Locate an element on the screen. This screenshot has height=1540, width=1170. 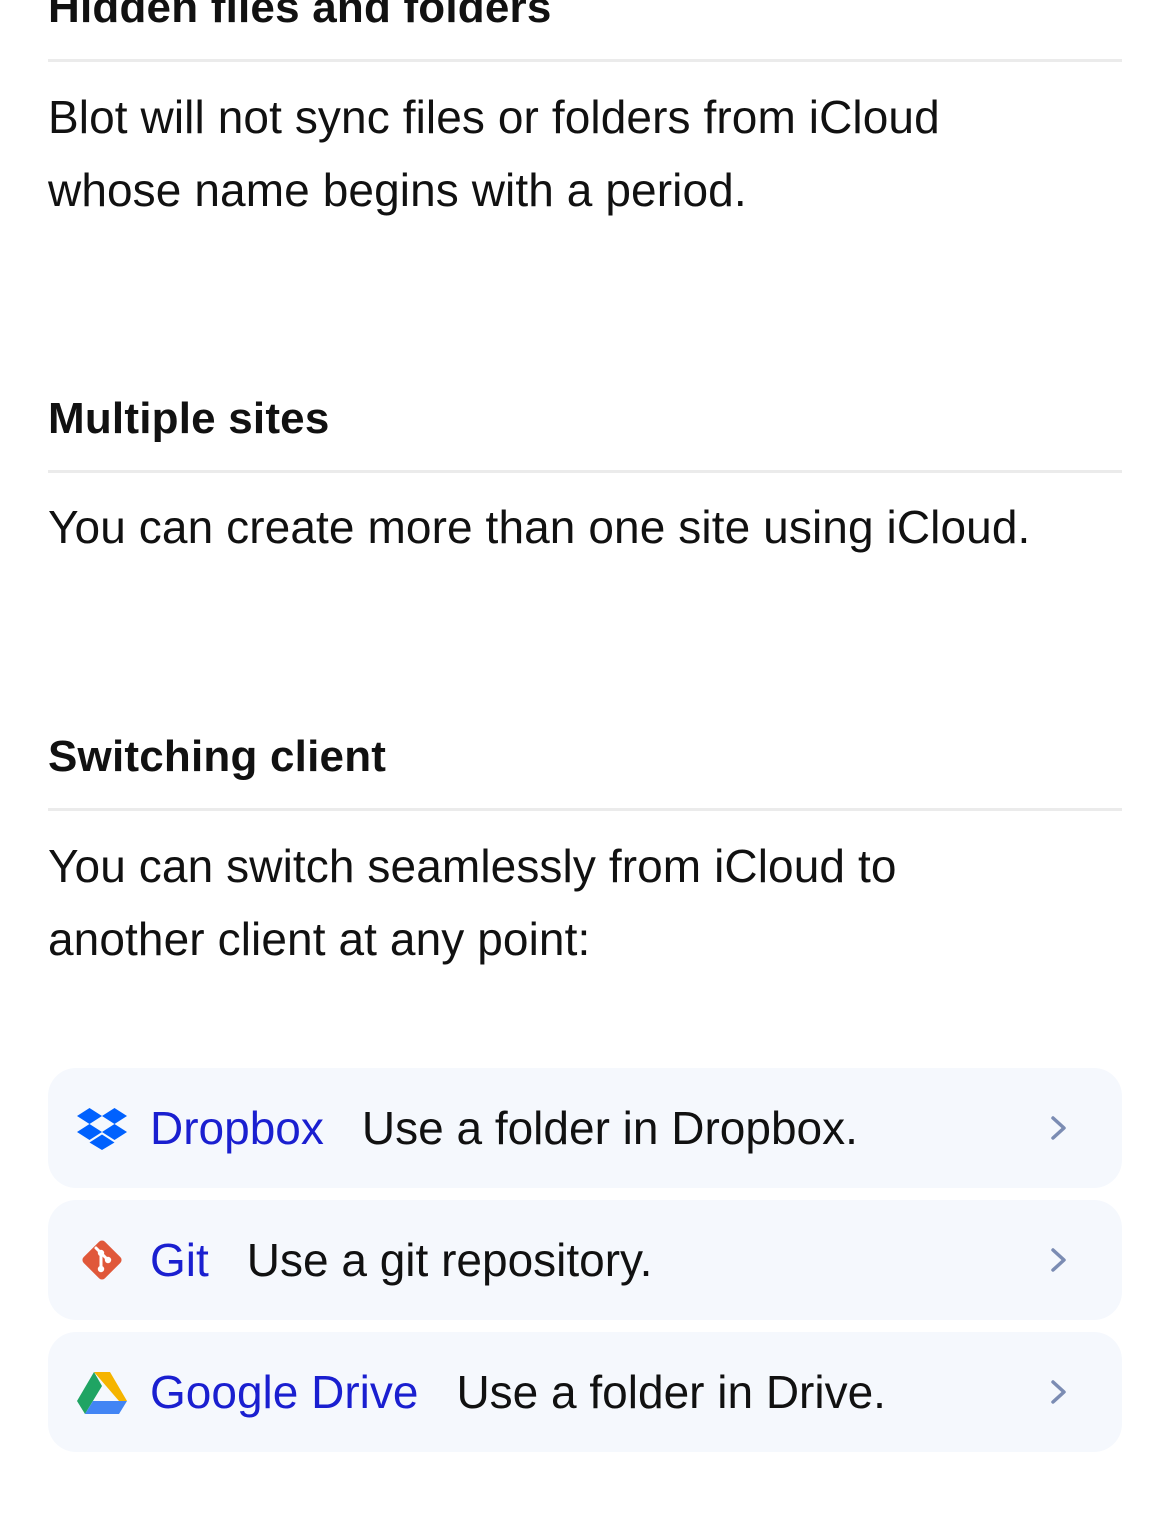
section-multiple-sites: Multiple sites is located at coordinates (585, 419).